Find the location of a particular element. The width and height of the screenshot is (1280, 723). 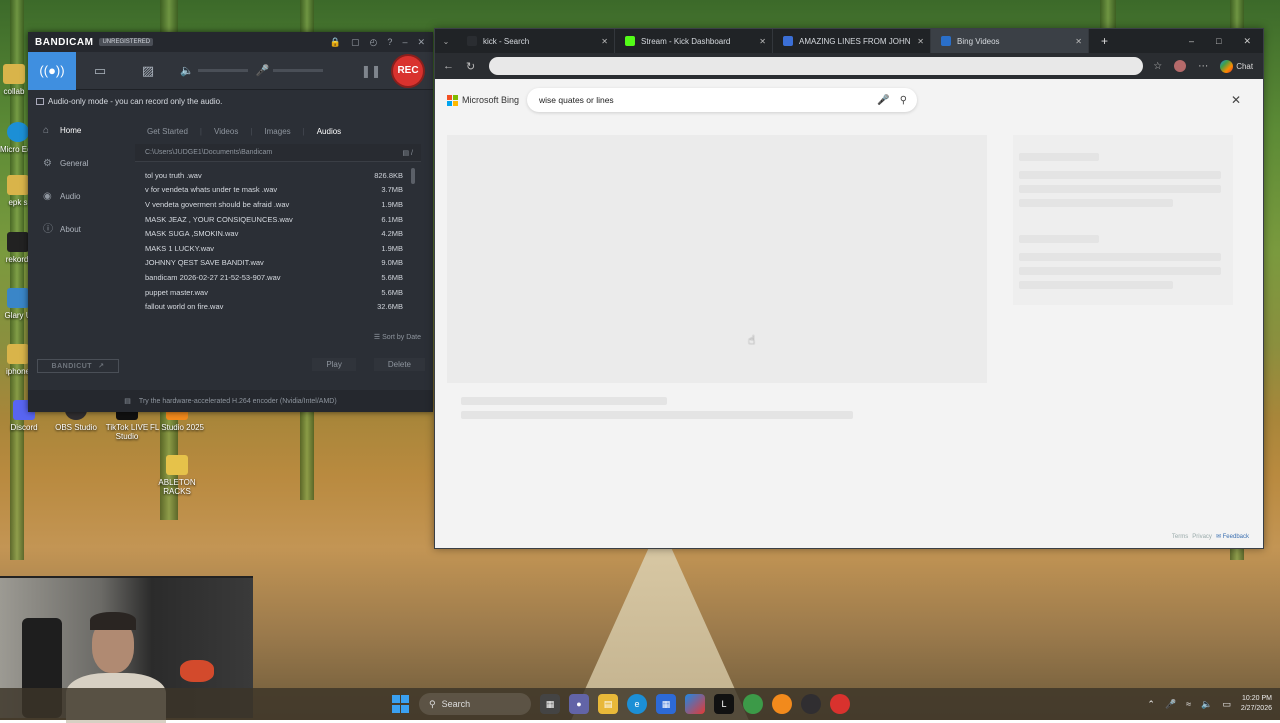

maximize-button: □ is located at coordinates (1218, 41).